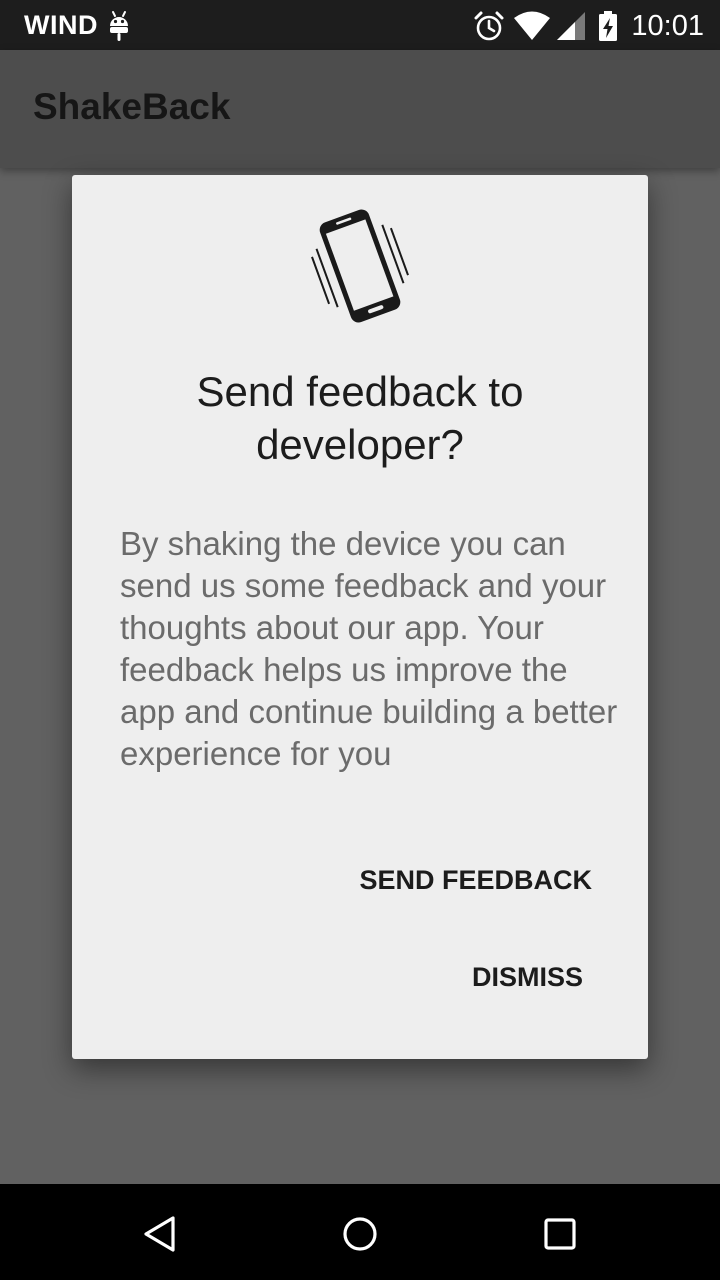  Describe the element at coordinates (360, 266) in the screenshot. I see `shaking-phone-icon` at that location.